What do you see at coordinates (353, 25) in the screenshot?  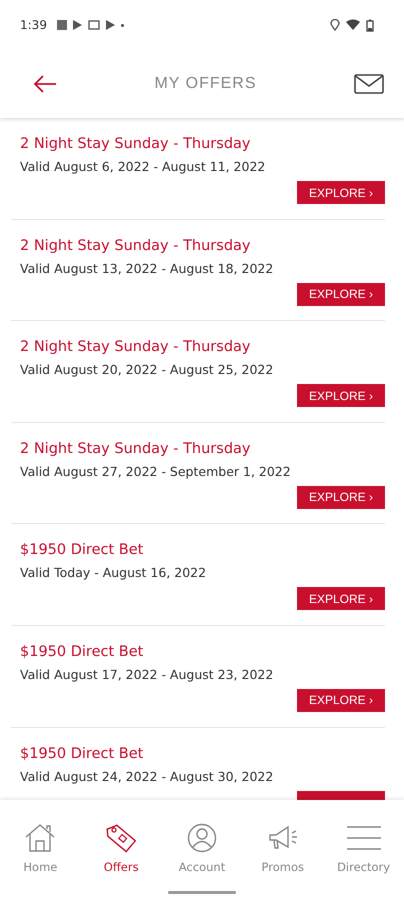 I see `wifi-icon` at bounding box center [353, 25].